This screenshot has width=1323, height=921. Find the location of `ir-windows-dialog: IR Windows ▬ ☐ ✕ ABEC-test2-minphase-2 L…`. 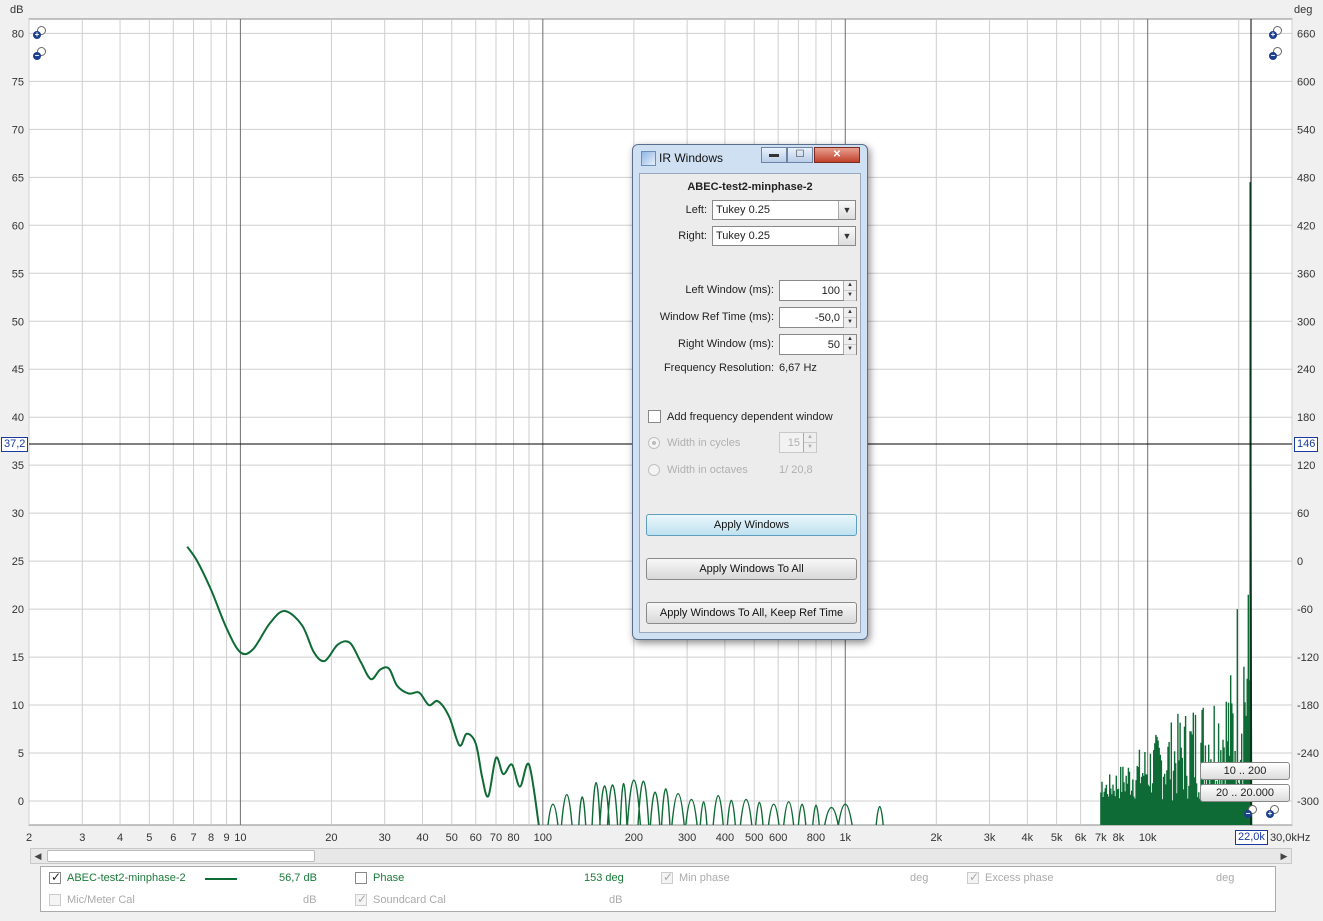

ir-windows-dialog: IR Windows ▬ ☐ ✕ ABEC-test2-minphase-2 L… is located at coordinates (750, 392).